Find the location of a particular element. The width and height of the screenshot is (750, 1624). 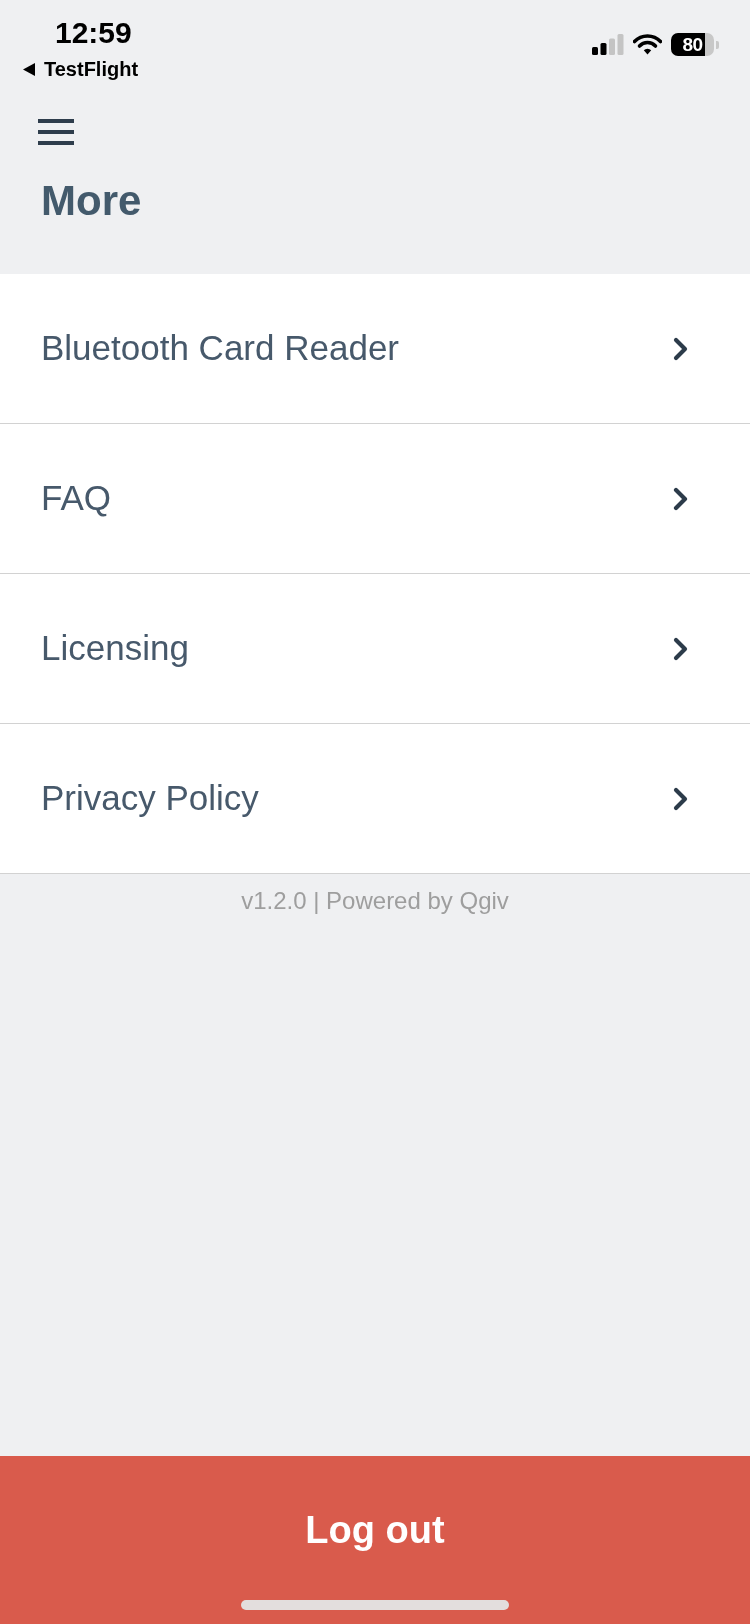

logout-button: Log out is located at coordinates (375, 1540).